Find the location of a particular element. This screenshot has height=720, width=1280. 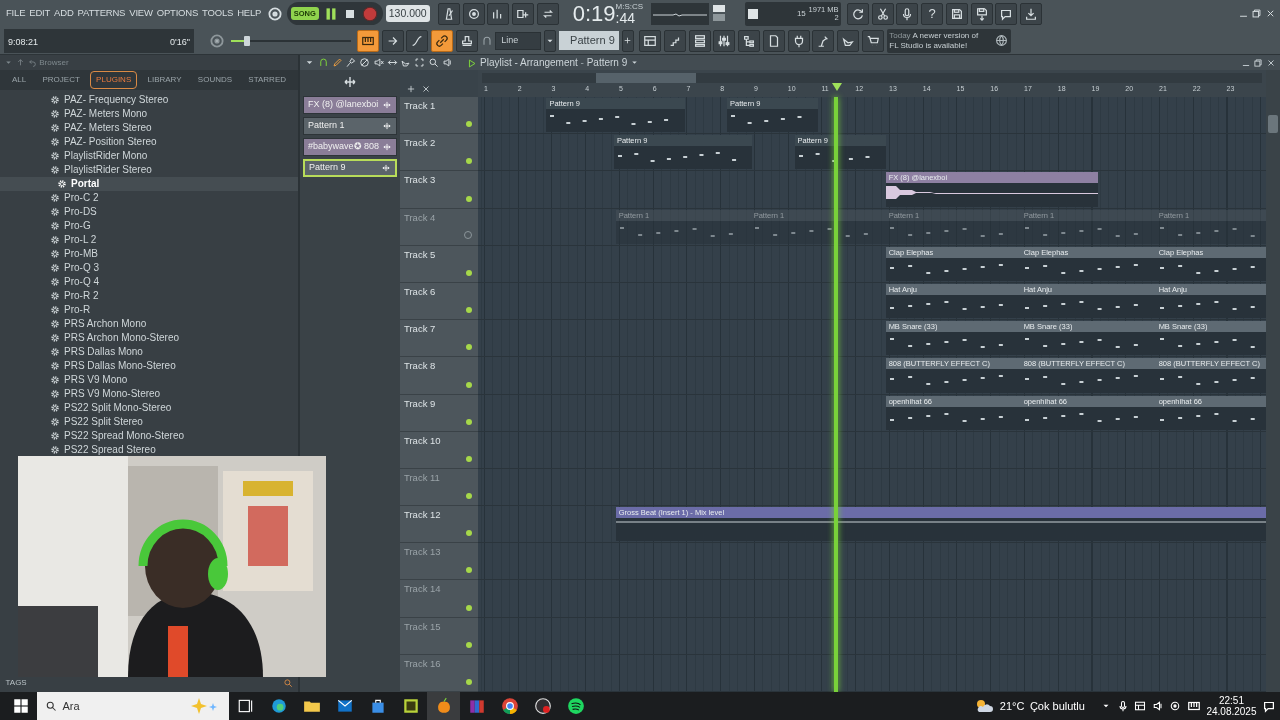

microphone-icon is located at coordinates (1122, 706).